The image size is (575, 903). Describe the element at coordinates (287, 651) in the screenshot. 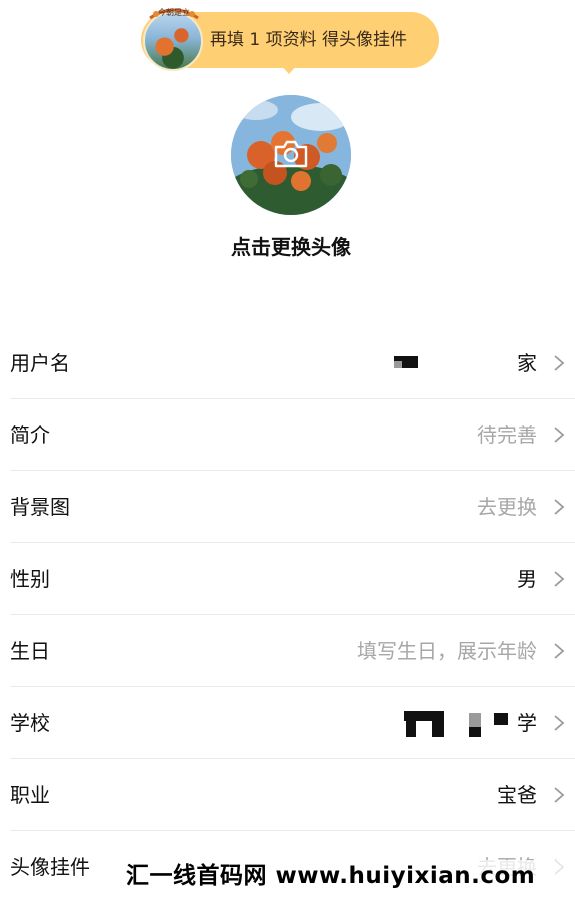

I see `row-birthday: 生日 填写生日，展示年龄` at that location.